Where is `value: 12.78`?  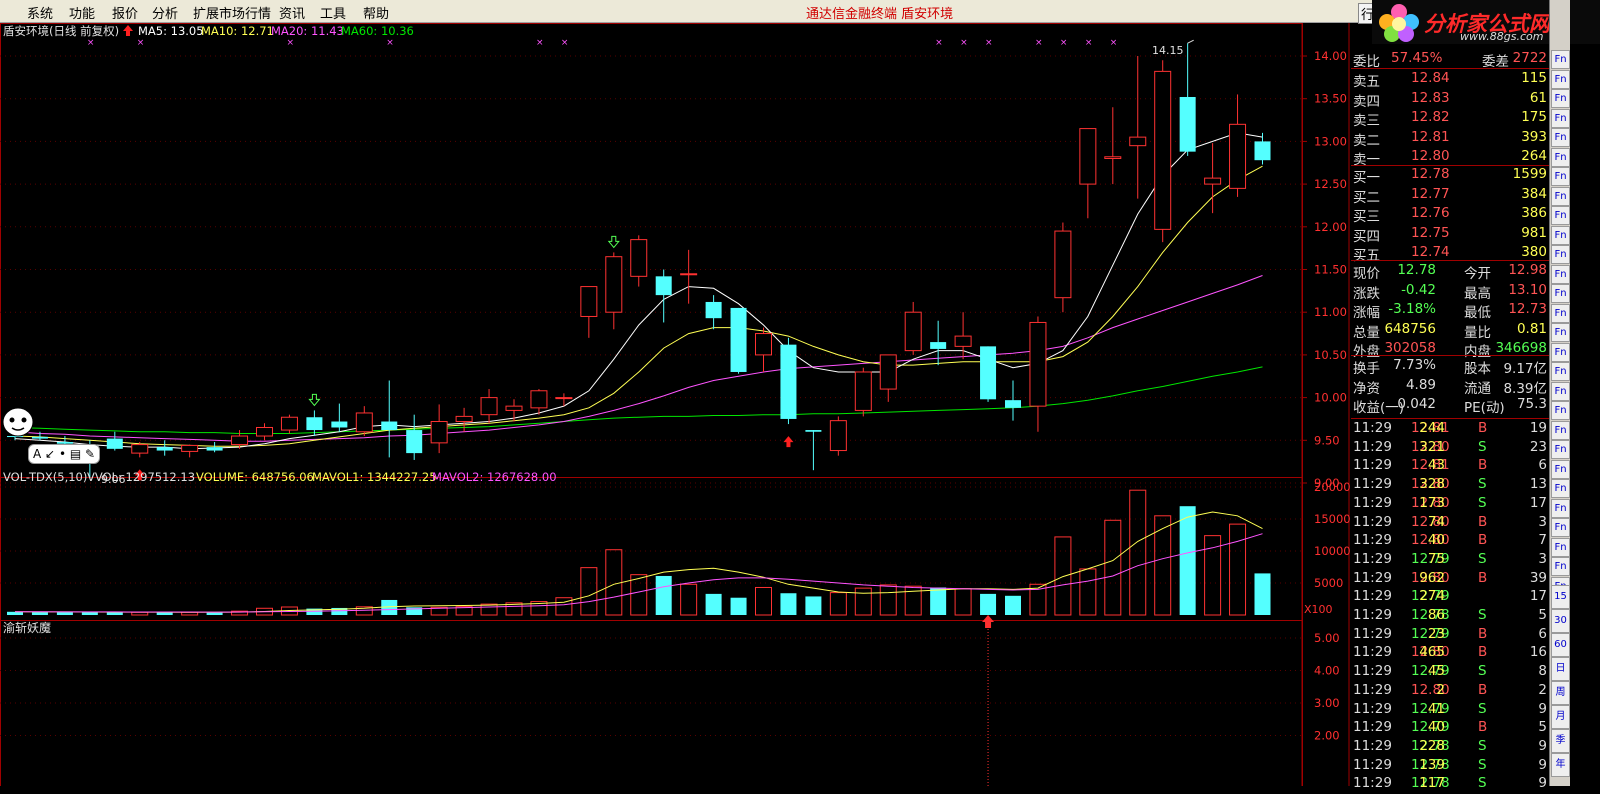
value: 12.78 is located at coordinates (1416, 270).